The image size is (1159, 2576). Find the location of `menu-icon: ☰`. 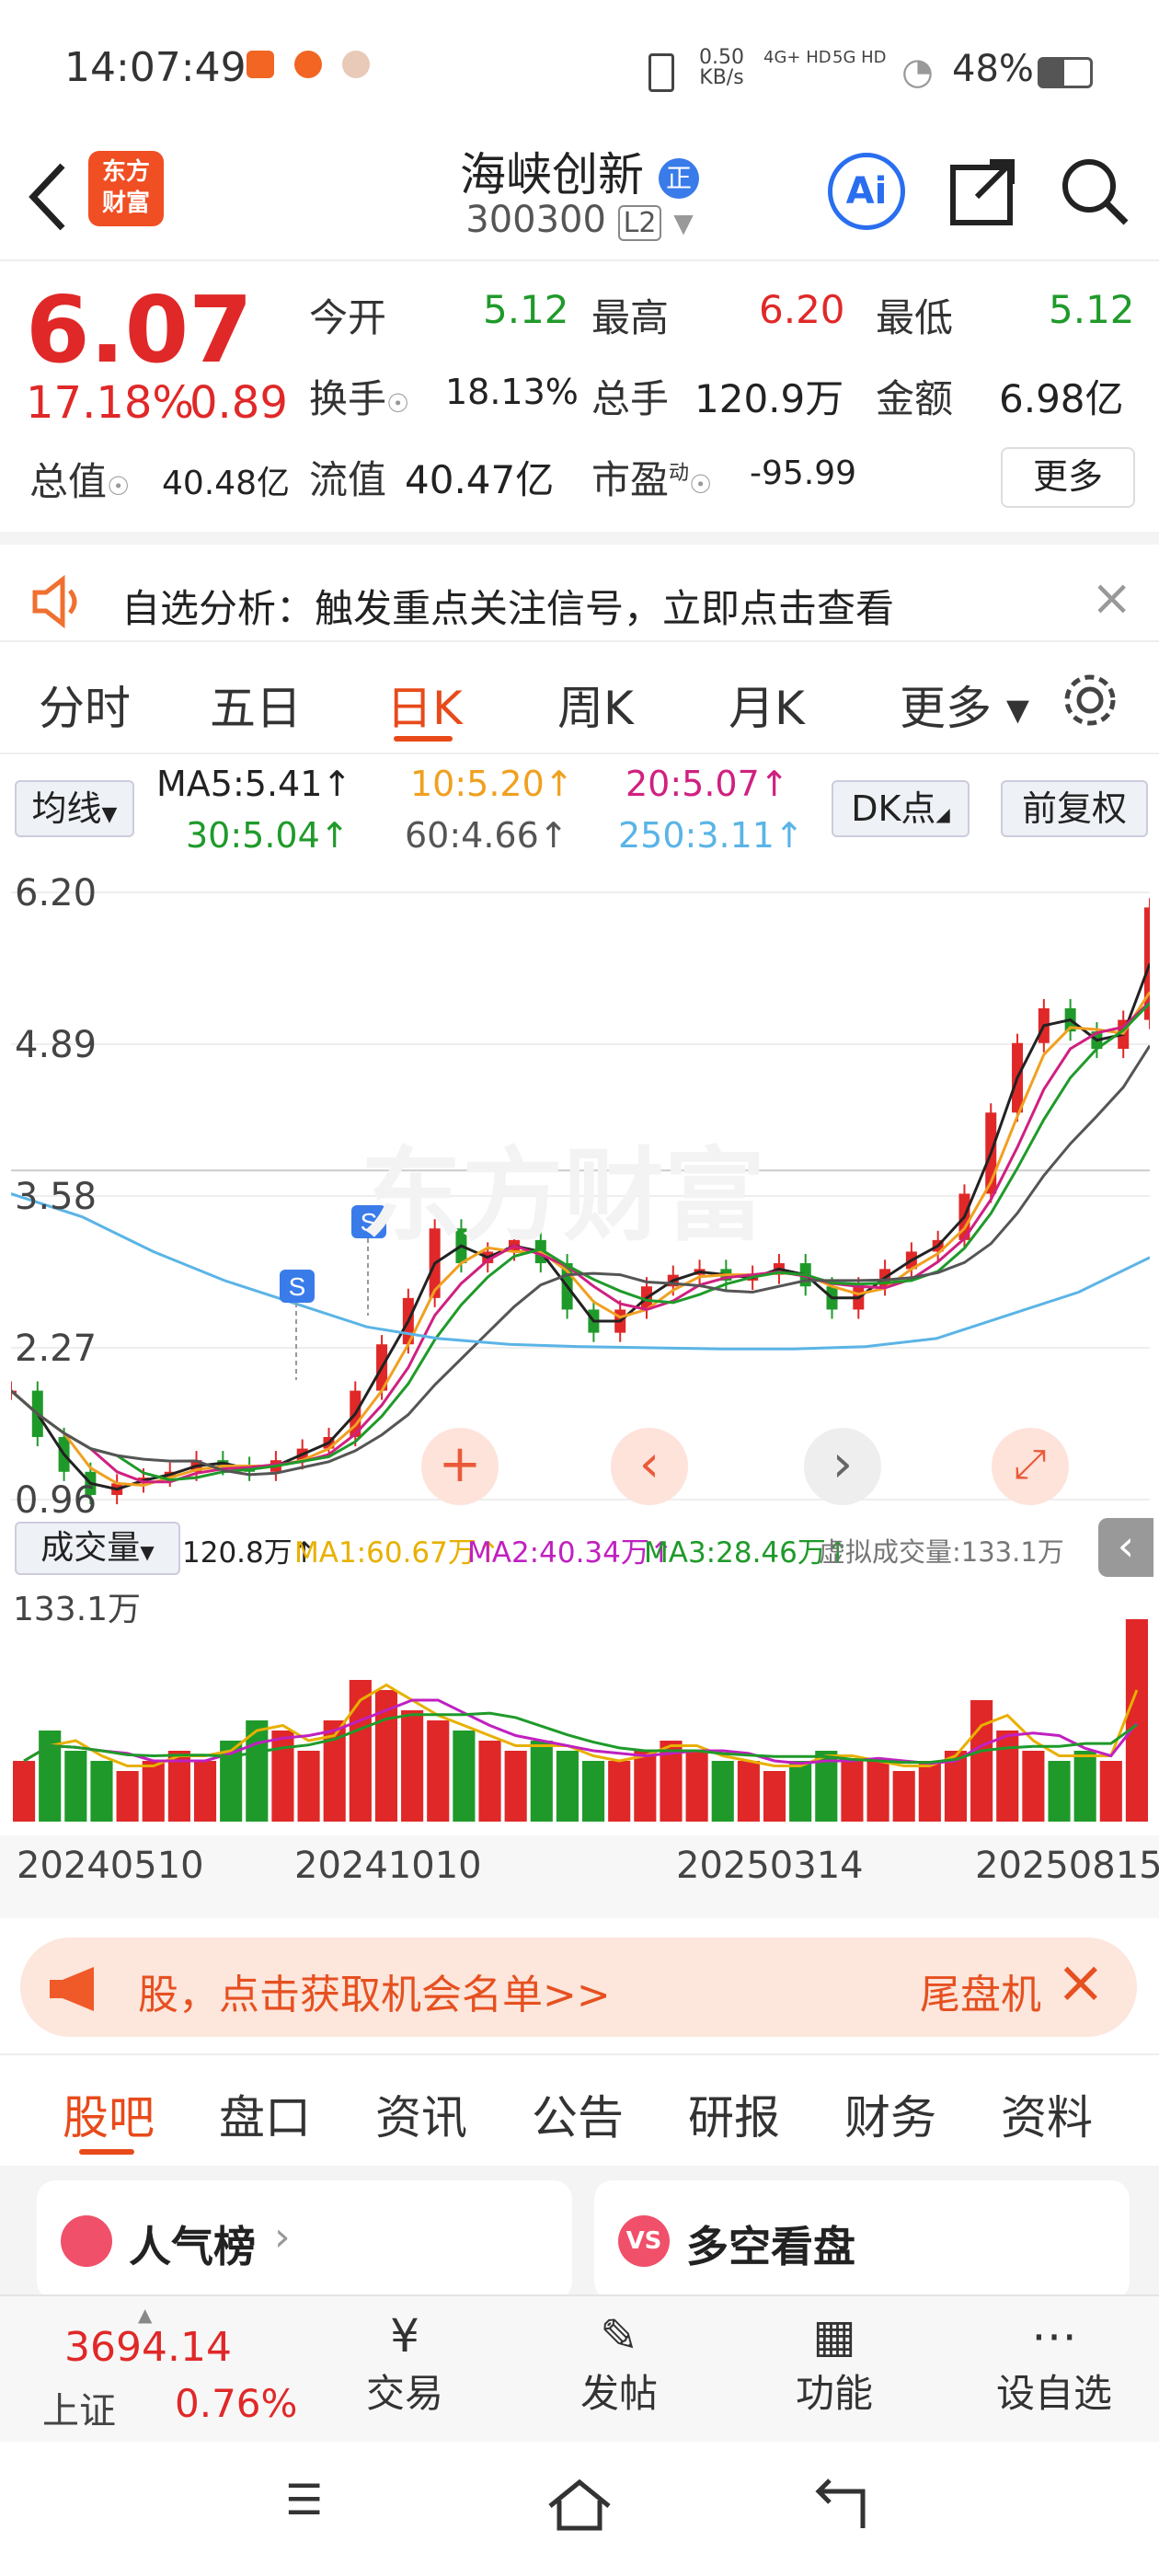

menu-icon: ☰ is located at coordinates (304, 2499).